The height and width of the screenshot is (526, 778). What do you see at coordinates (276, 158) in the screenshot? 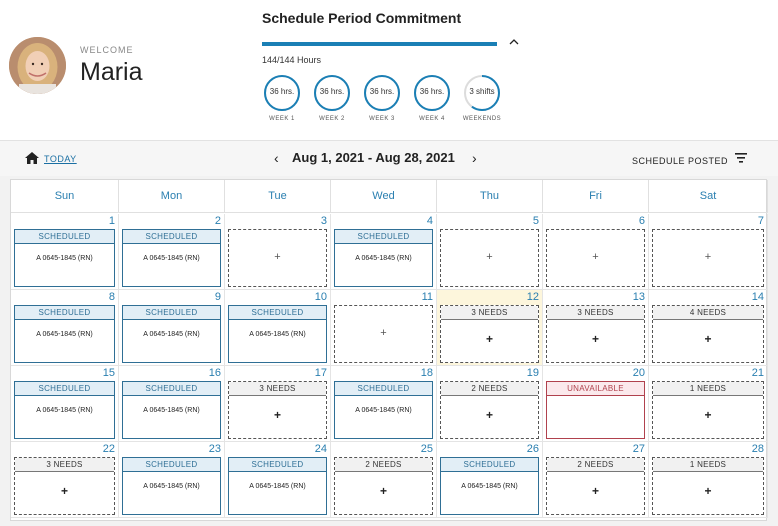
I see `previous-period-button: ‹` at bounding box center [276, 158].